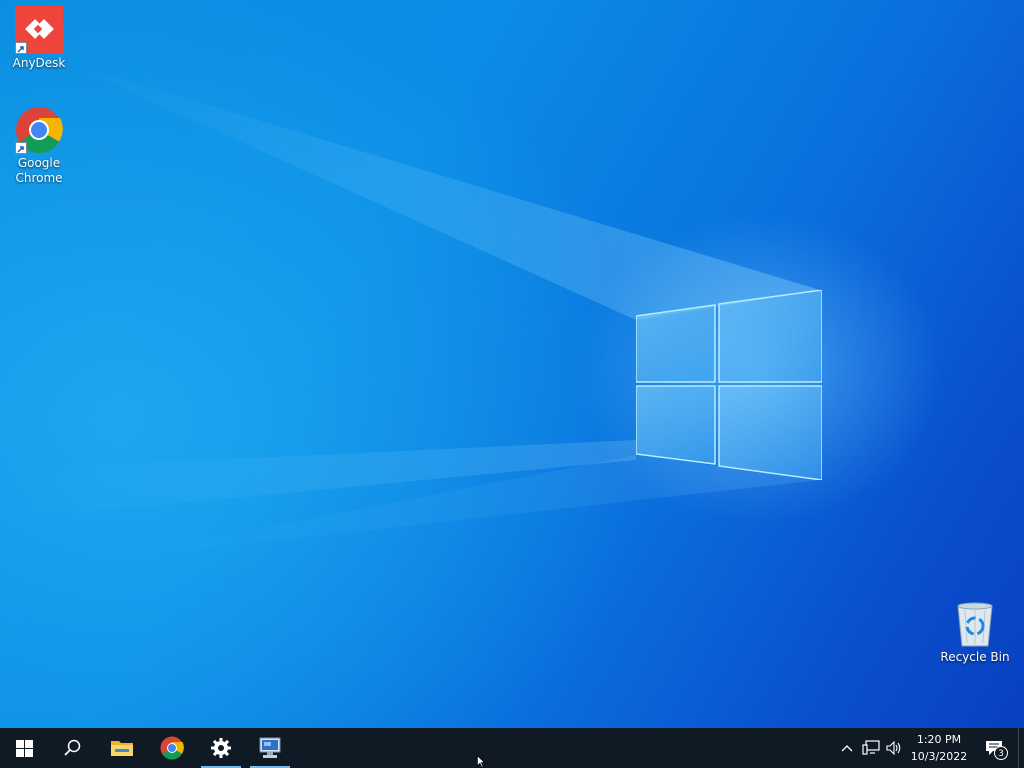  Describe the element at coordinates (1001, 753) in the screenshot. I see `notification-count-badge: 3` at that location.